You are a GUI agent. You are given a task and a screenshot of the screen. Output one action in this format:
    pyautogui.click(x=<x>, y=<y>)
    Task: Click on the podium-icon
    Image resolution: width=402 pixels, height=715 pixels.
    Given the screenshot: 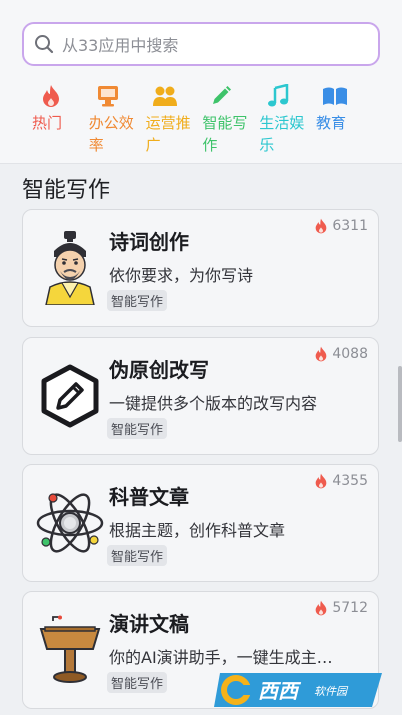 What is the action you would take?
    pyautogui.click(x=70, y=650)
    